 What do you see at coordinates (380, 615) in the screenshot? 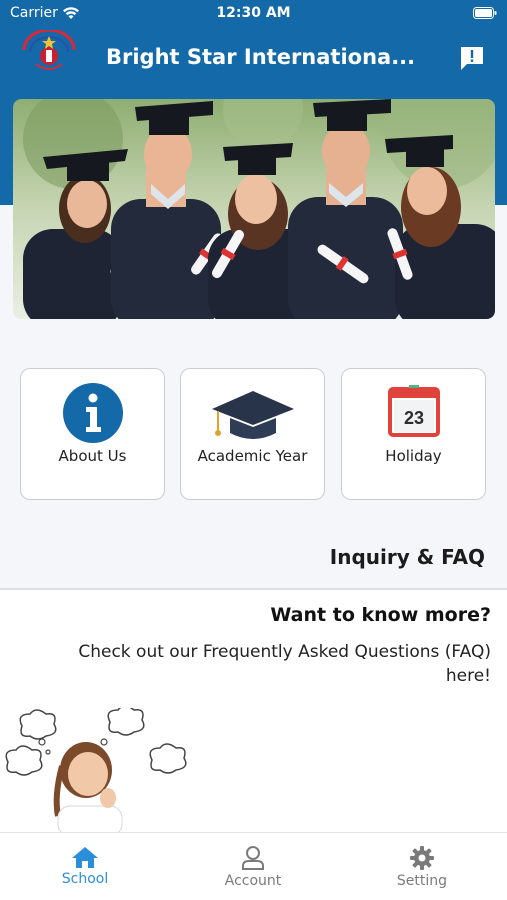
I see `faq-headline: Want to know more?` at bounding box center [380, 615].